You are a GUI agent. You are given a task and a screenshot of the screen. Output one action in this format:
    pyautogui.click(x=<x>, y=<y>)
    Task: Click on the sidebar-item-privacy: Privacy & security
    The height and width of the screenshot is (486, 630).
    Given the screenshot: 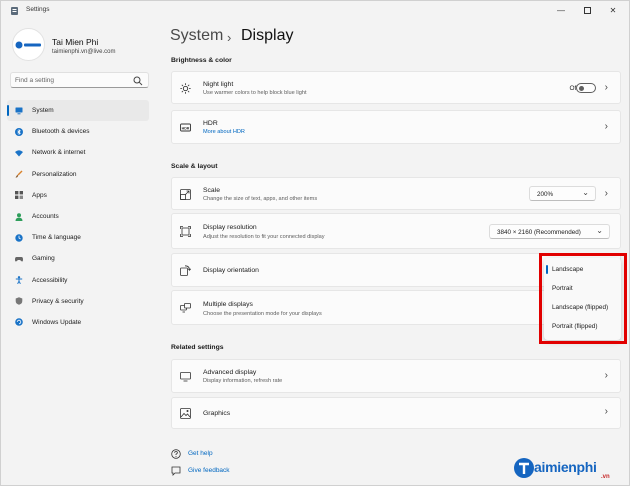 What is the action you would take?
    pyautogui.click(x=78, y=301)
    